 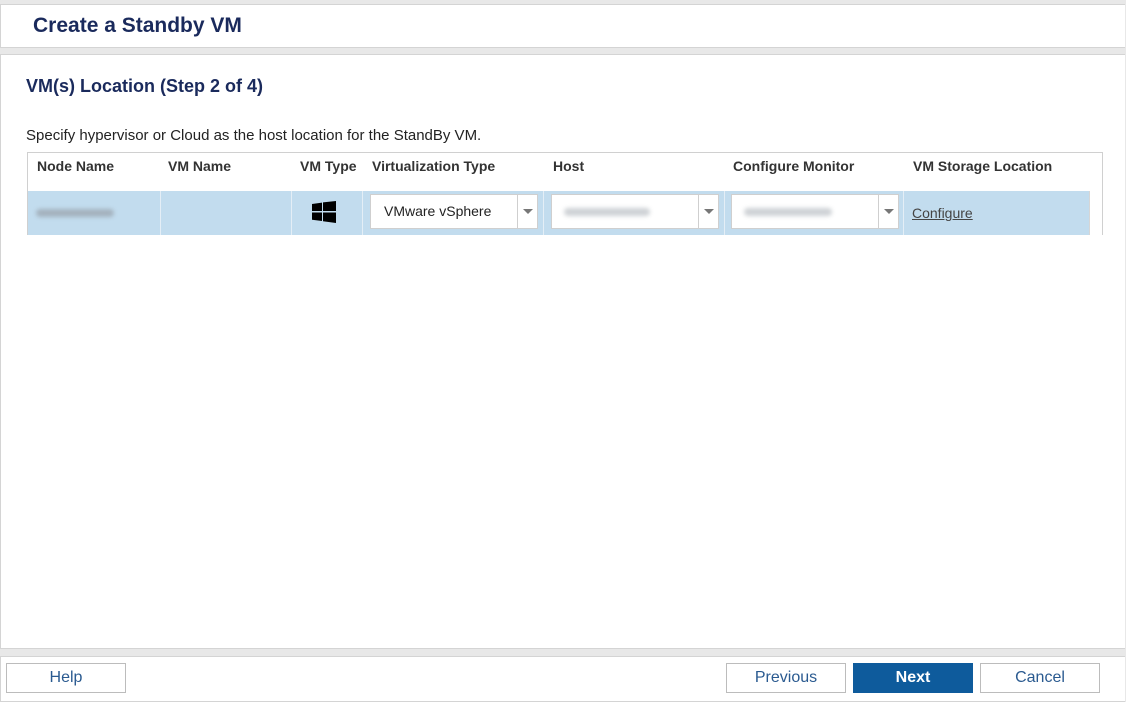 I want to click on previous-button: Previous, so click(x=786, y=678).